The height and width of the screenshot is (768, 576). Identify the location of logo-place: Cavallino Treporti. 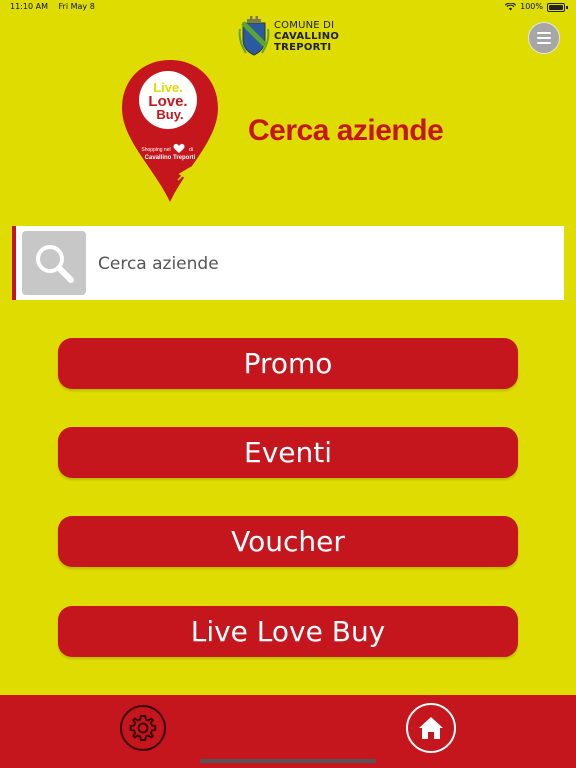
(170, 158).